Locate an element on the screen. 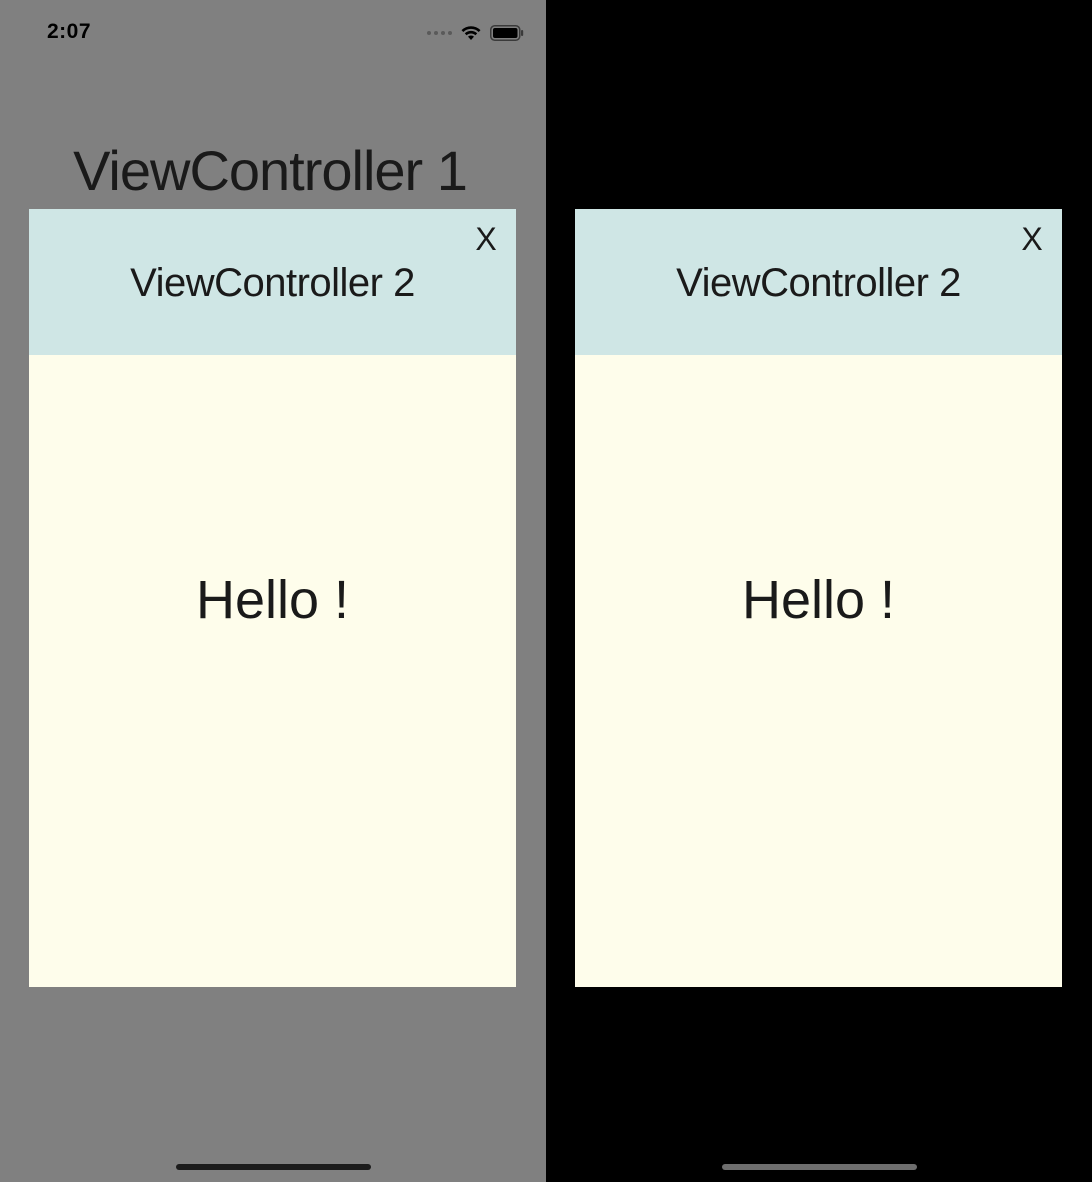 Image resolution: width=1092 pixels, height=1182 pixels. wifi-icon is located at coordinates (471, 32).